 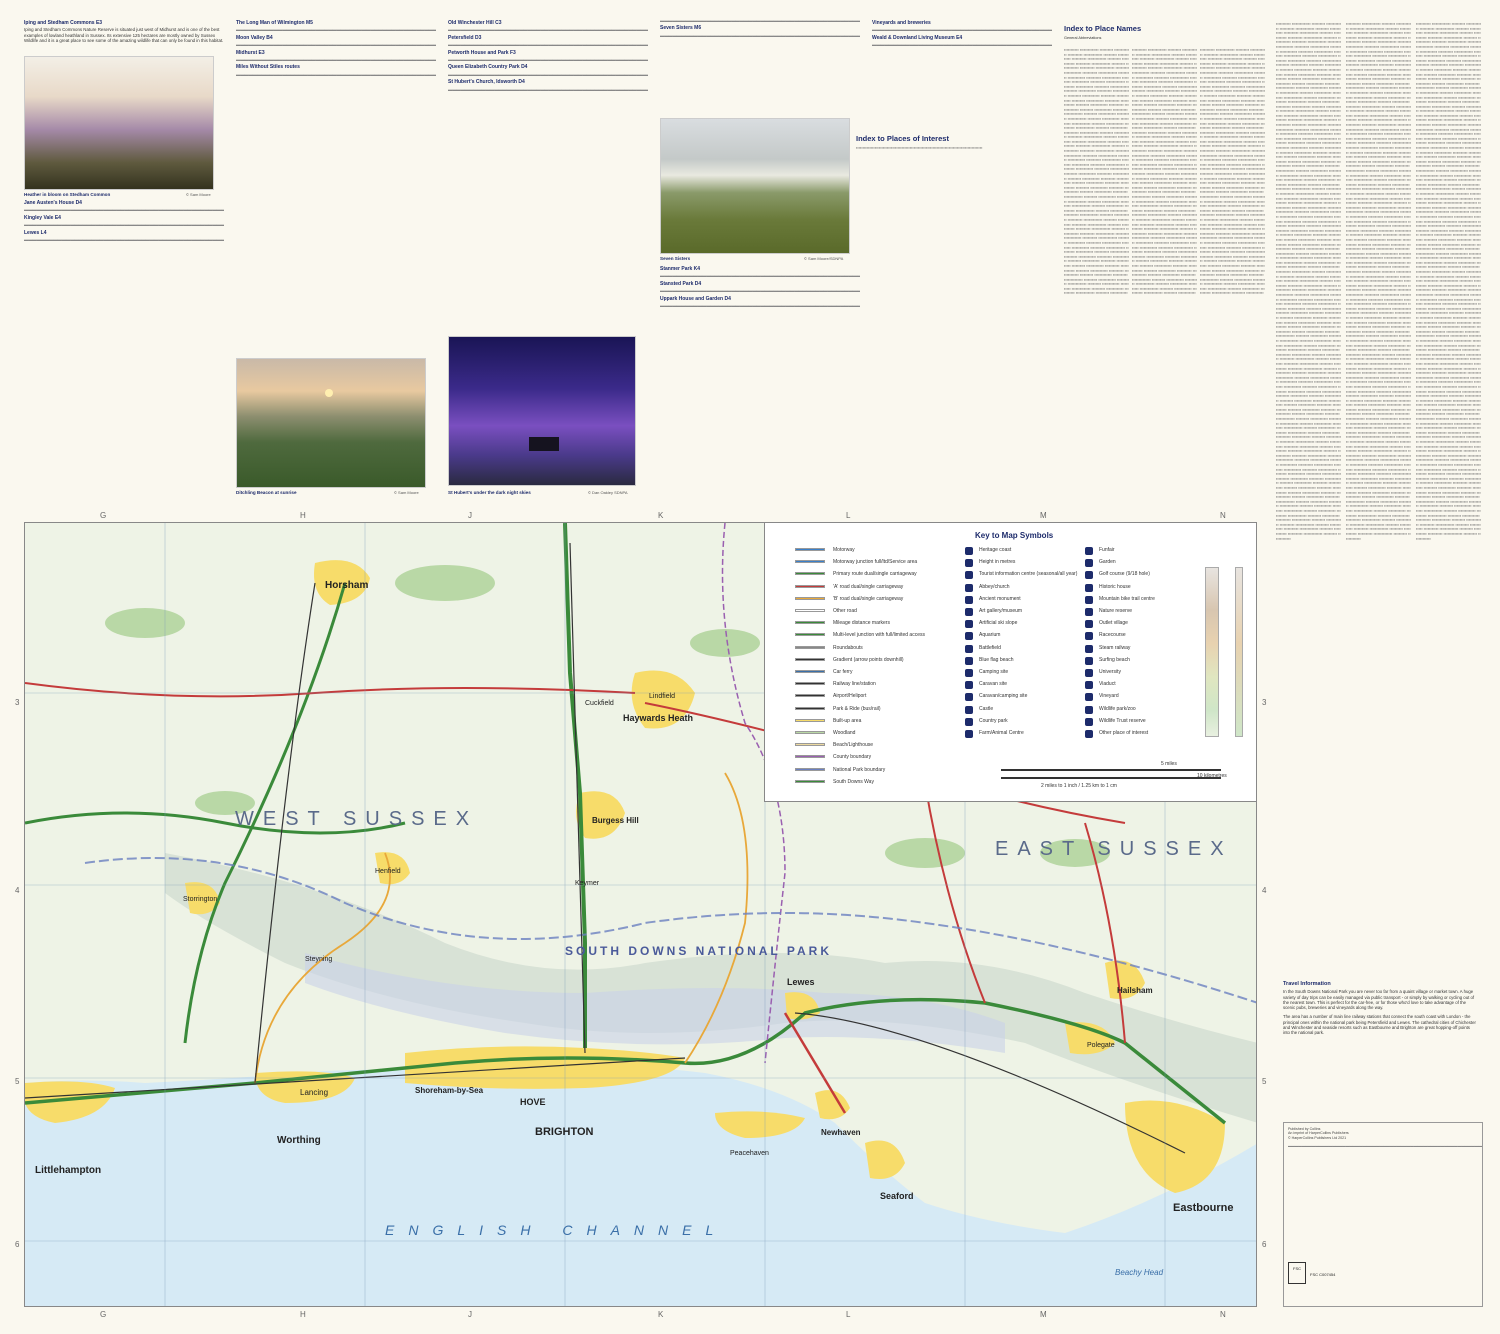 I want to click on sun-icon, so click(x=329, y=393).